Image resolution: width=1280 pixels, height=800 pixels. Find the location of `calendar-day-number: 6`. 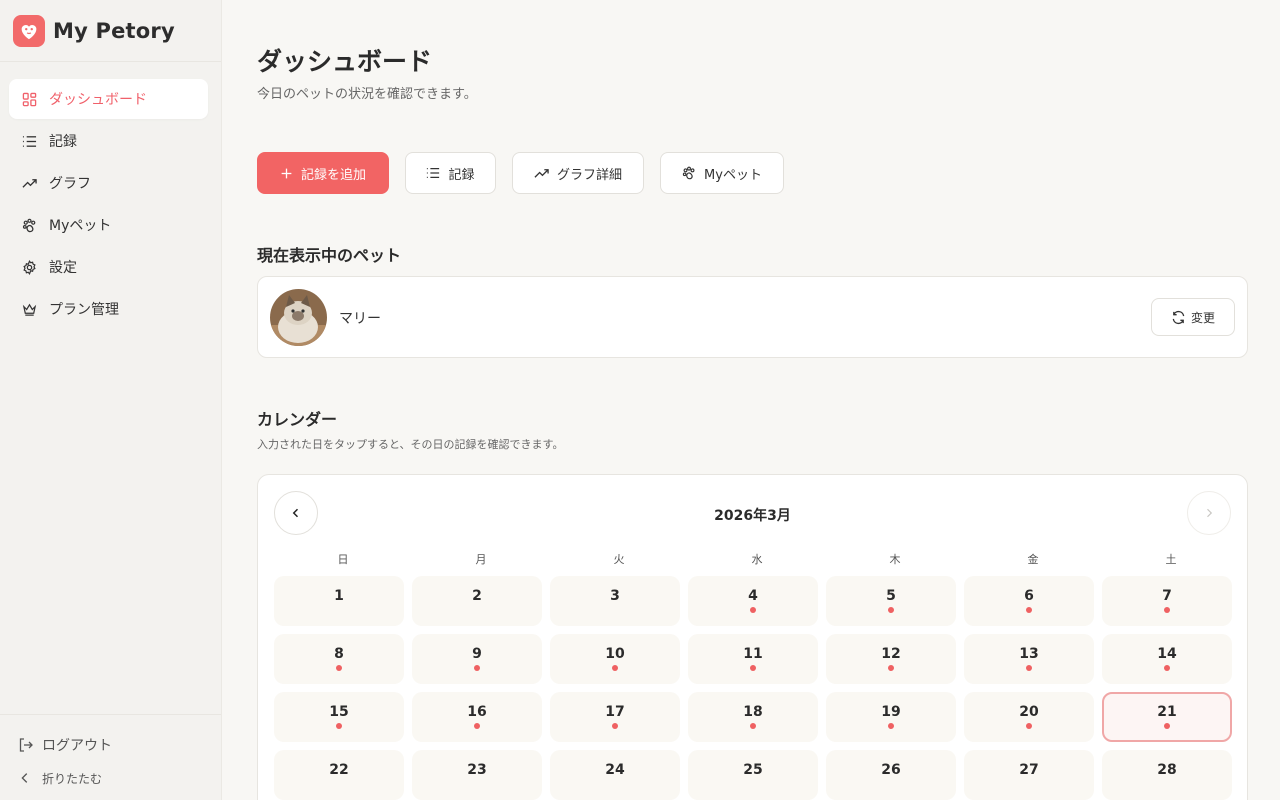

calendar-day-number: 6 is located at coordinates (1029, 596).